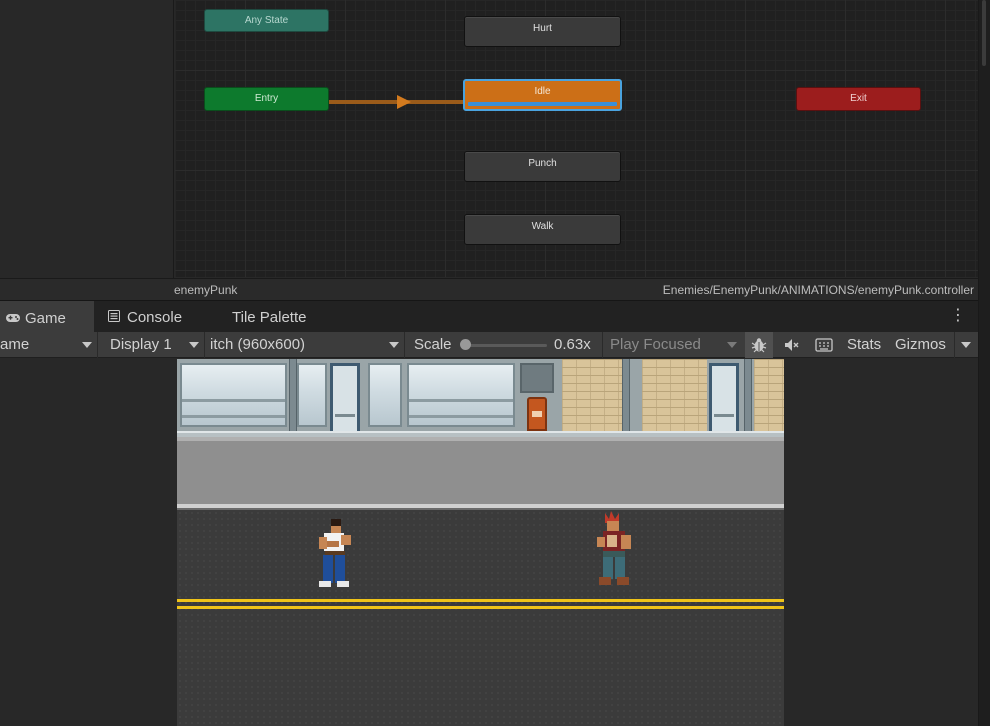 The image size is (990, 726). What do you see at coordinates (759, 345) in the screenshot?
I see `bug-icon` at bounding box center [759, 345].